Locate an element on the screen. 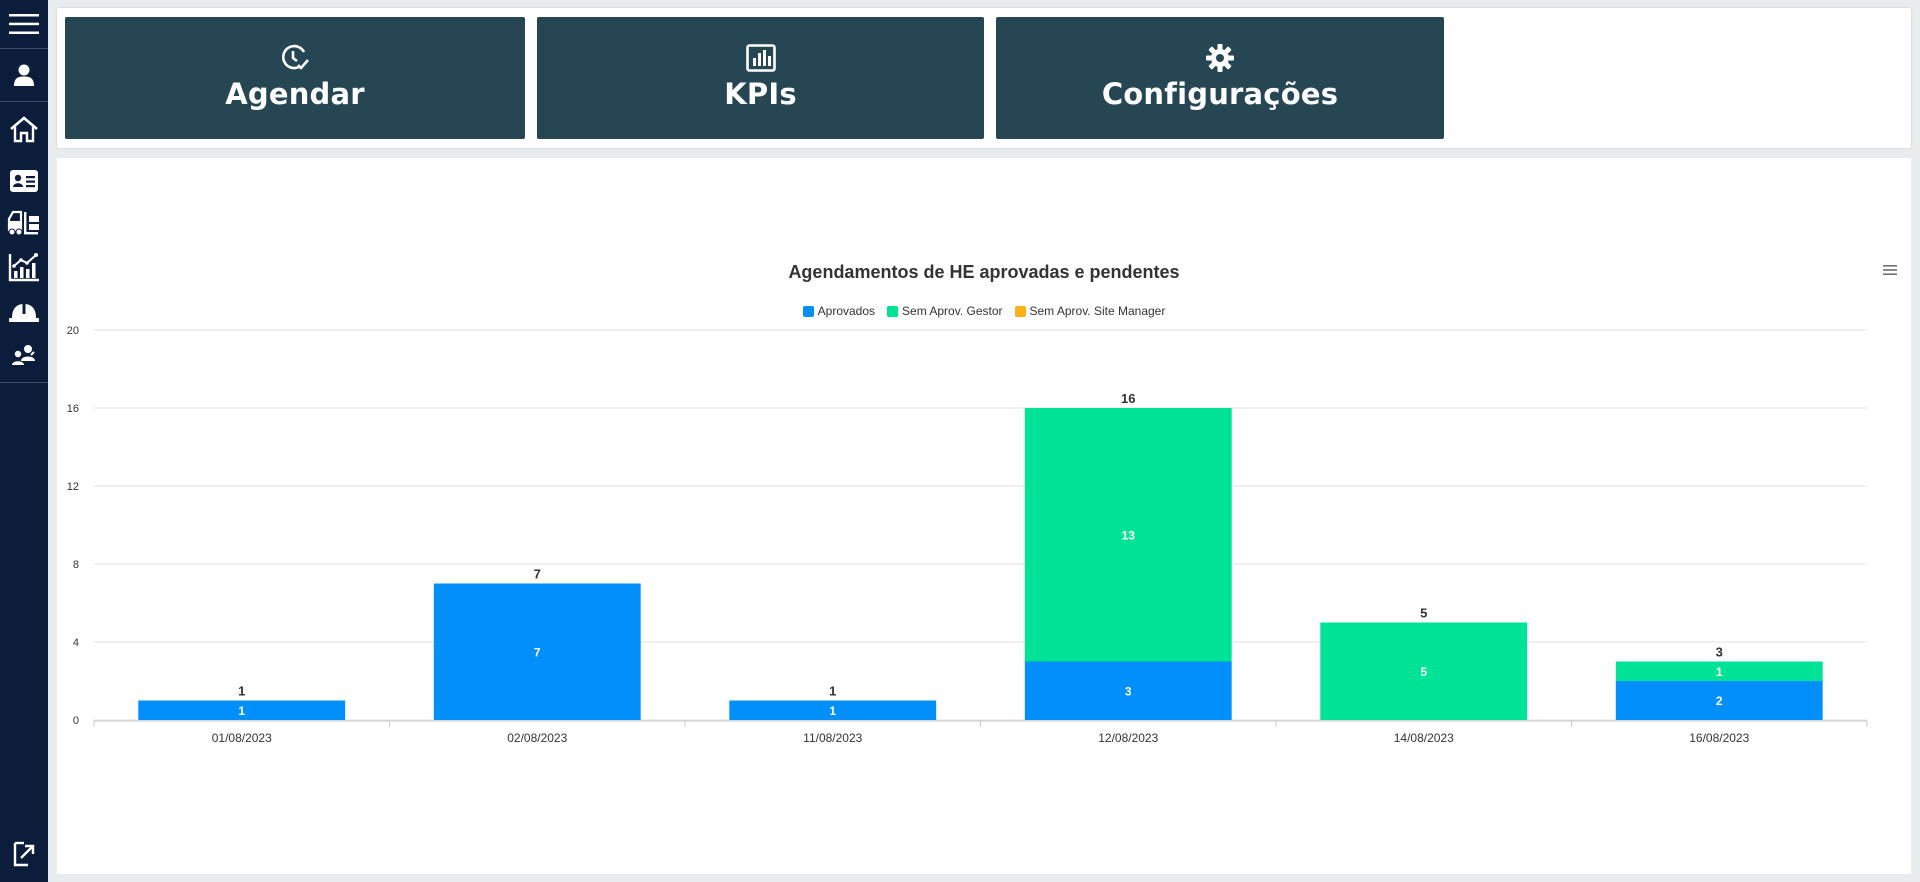  x-category-label: 14/08/2023 is located at coordinates (1424, 738).